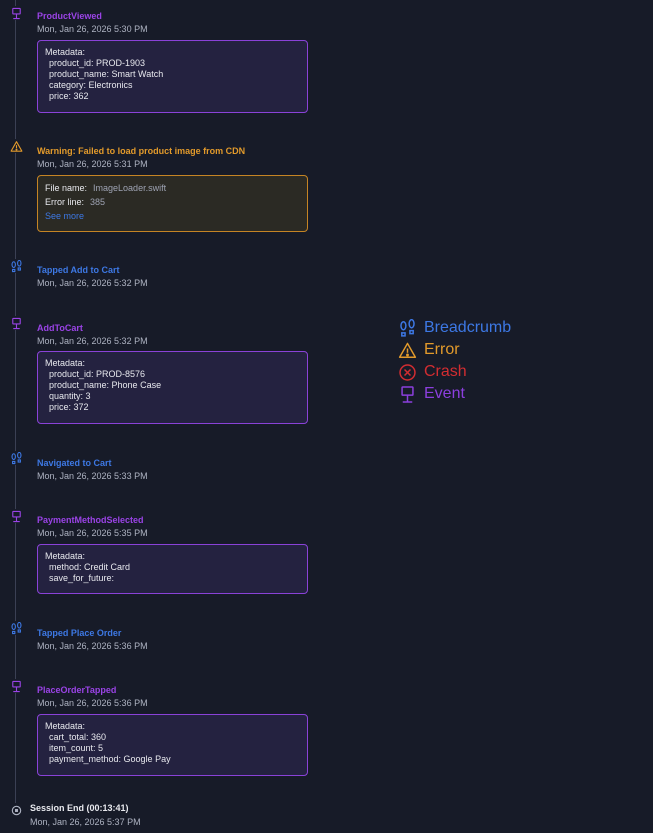  What do you see at coordinates (110, 759) in the screenshot?
I see `metadata-row: payment_method: Google Pay` at bounding box center [110, 759].